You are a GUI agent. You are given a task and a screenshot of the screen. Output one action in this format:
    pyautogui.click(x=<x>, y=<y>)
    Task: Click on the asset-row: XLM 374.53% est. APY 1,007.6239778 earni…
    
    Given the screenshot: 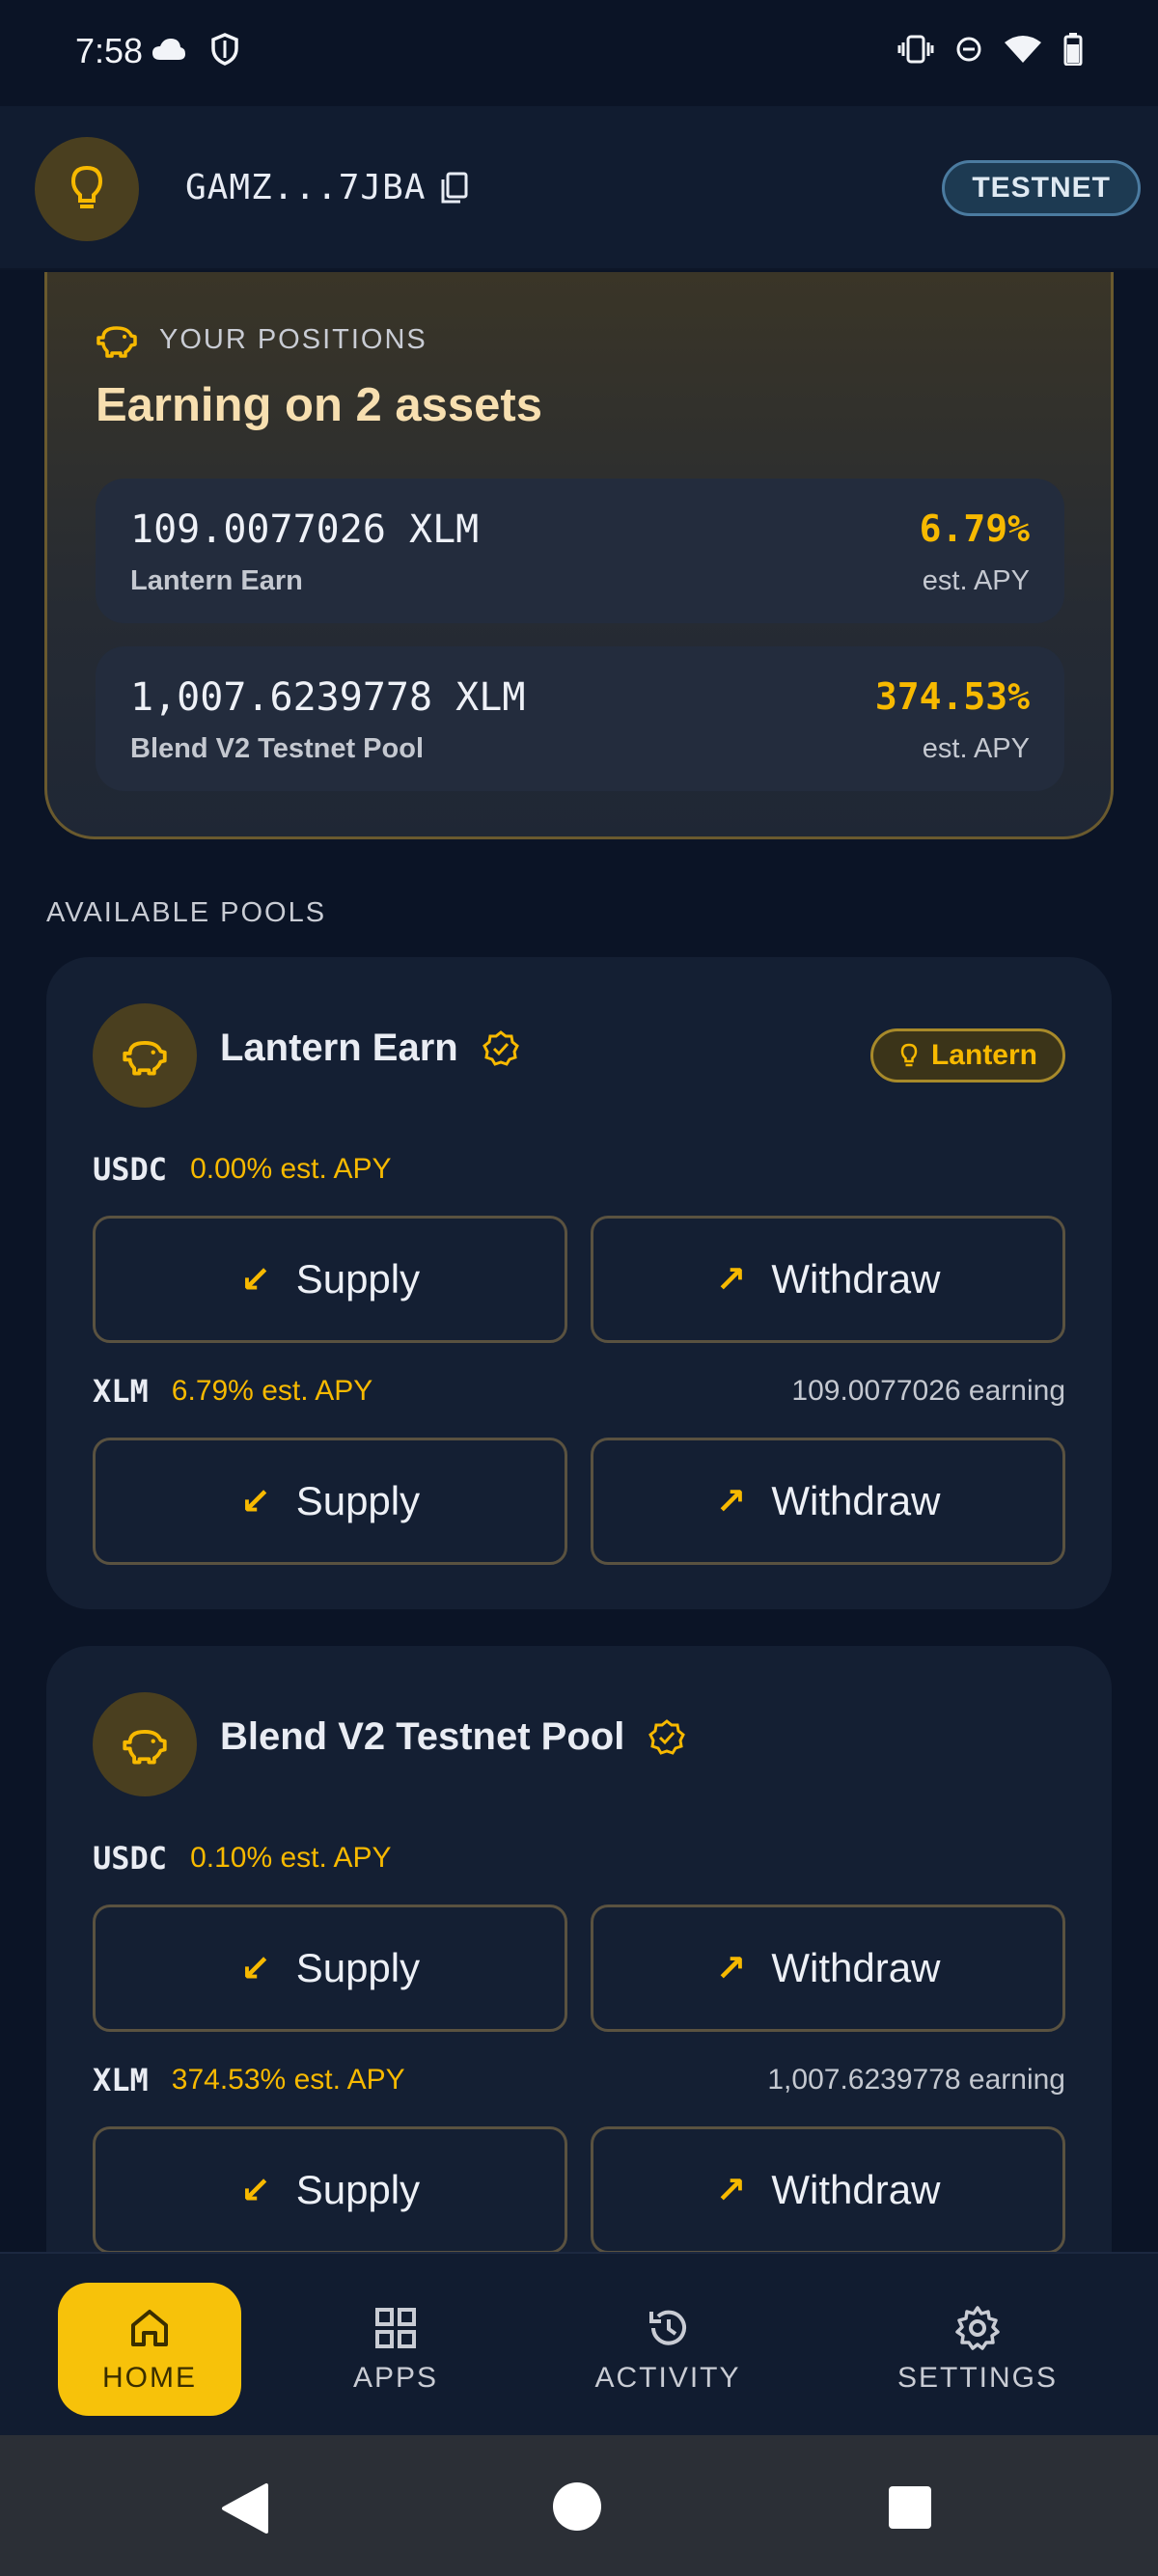 What is the action you would take?
    pyautogui.click(x=579, y=2080)
    